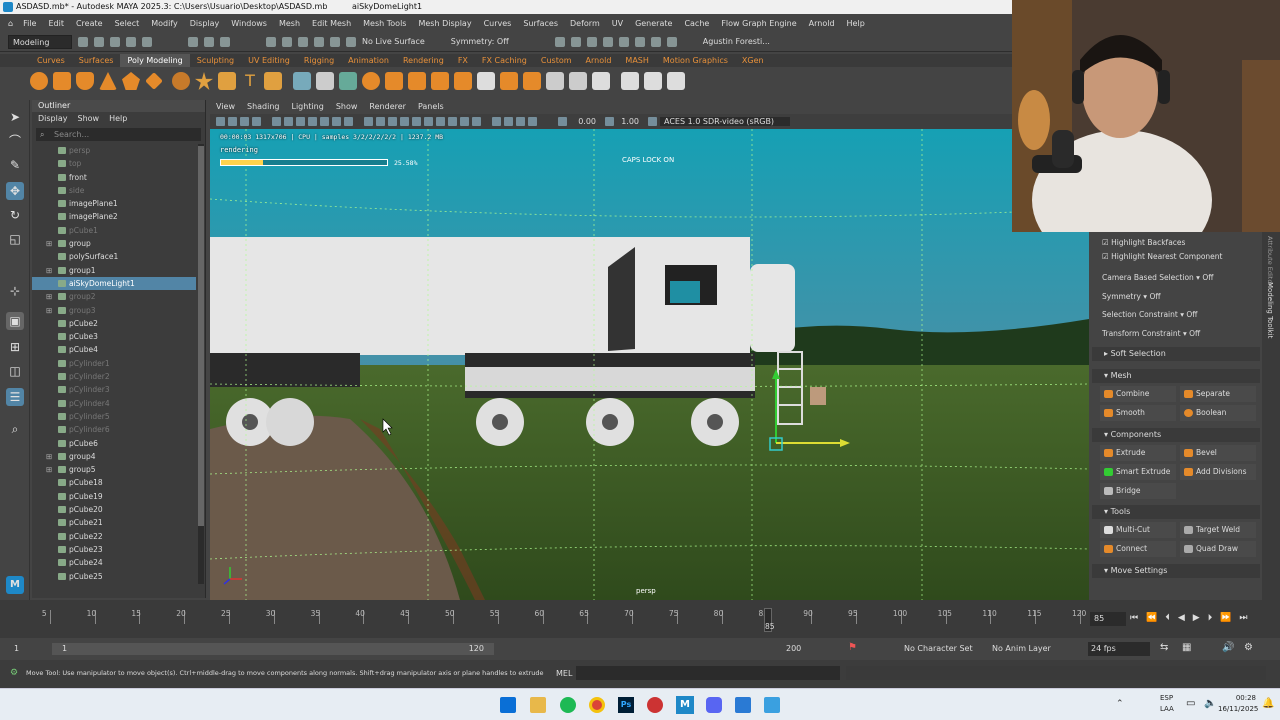 The image size is (1280, 720). What do you see at coordinates (114, 576) in the screenshot?
I see `outliner-item: pCube25` at bounding box center [114, 576].